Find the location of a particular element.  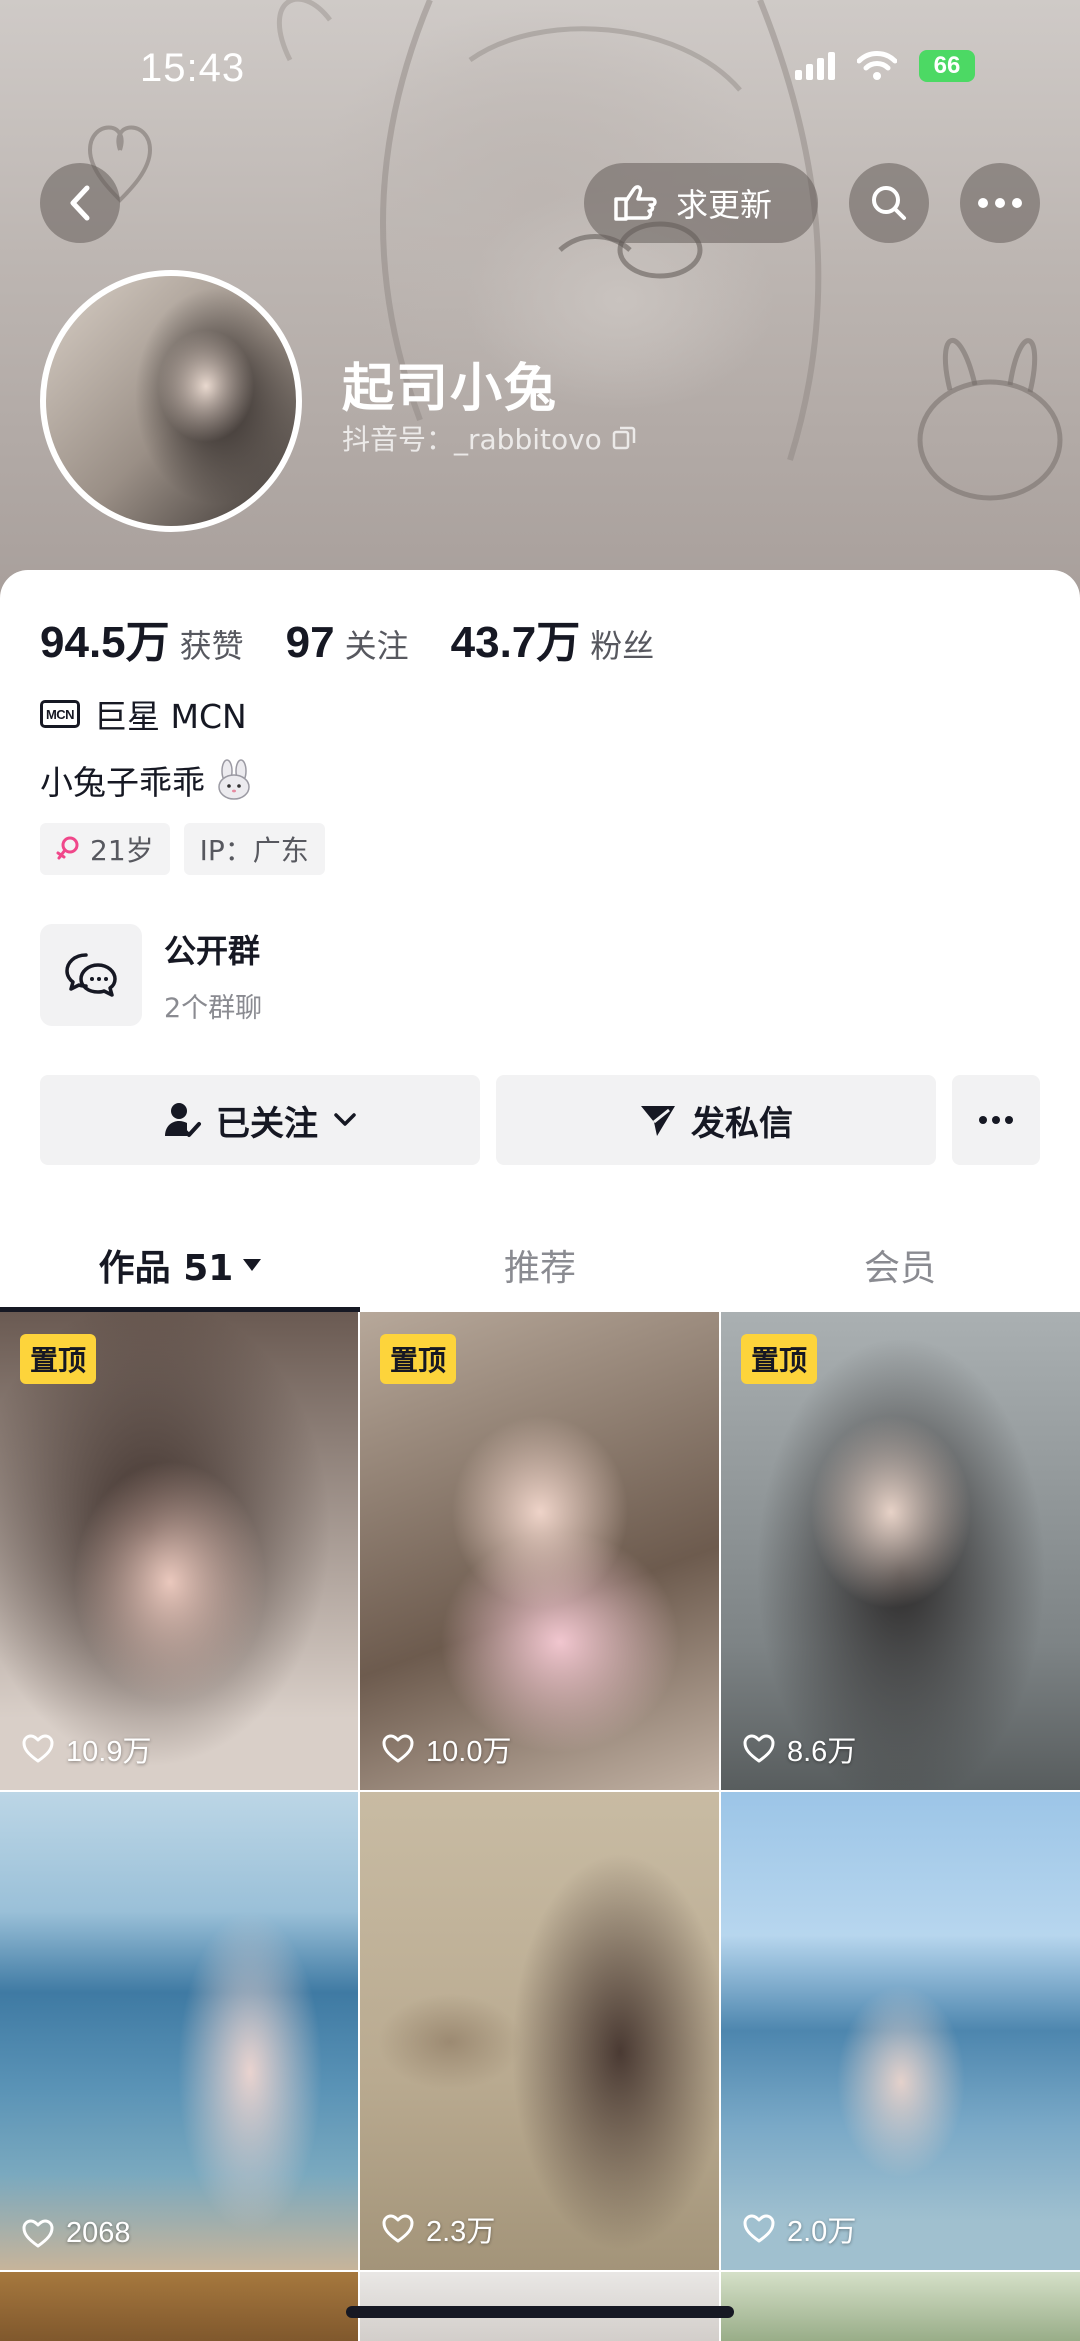

like-count: 2.3万 is located at coordinates (438, 2229).